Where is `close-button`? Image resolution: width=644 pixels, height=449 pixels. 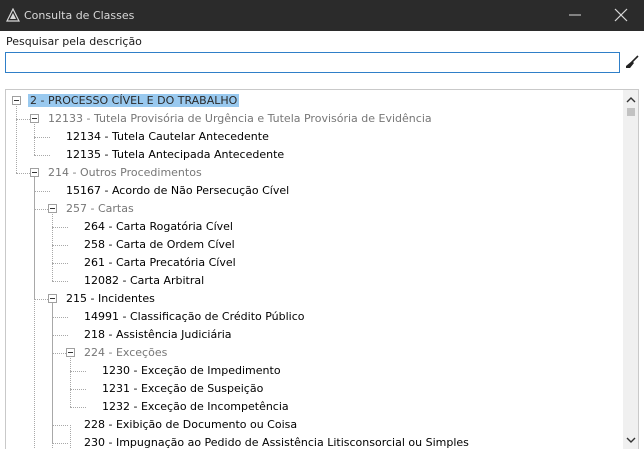
close-button is located at coordinates (621, 15).